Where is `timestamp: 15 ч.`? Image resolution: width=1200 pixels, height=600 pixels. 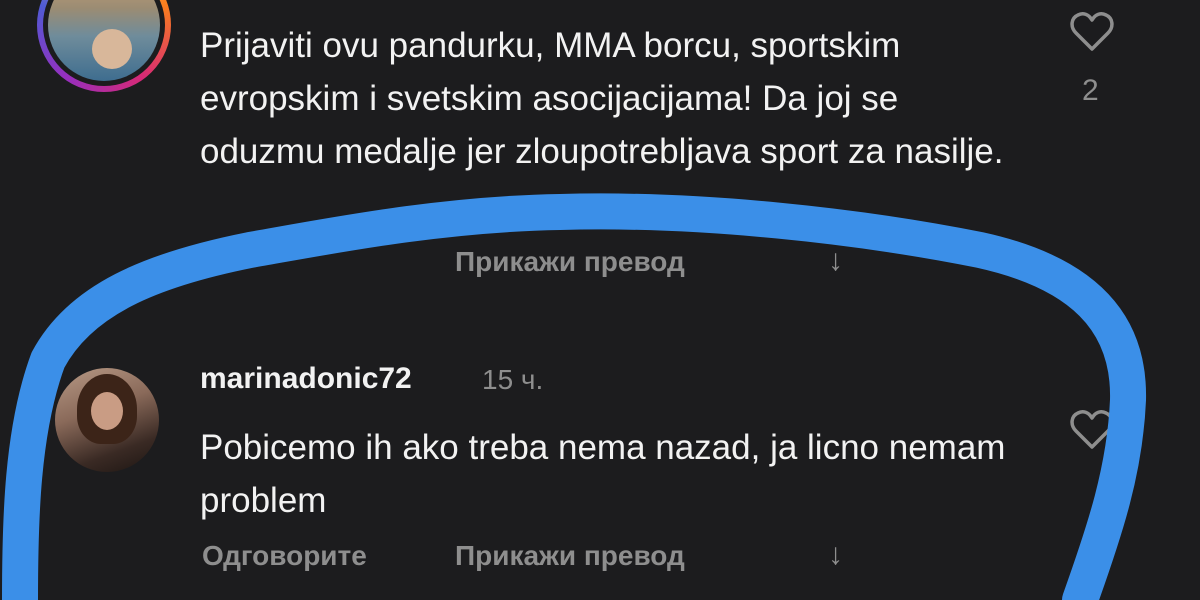
timestamp: 15 ч. is located at coordinates (513, 379).